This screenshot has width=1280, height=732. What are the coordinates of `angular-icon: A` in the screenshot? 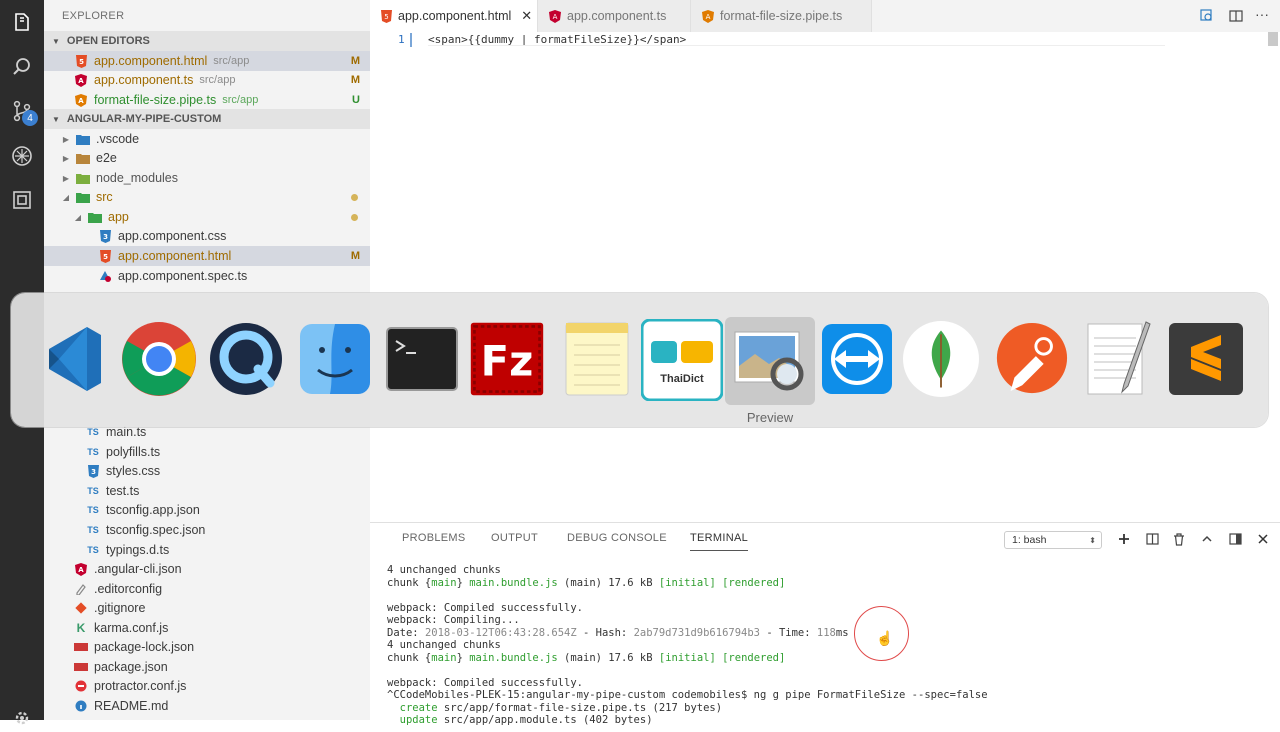 It's located at (81, 569).